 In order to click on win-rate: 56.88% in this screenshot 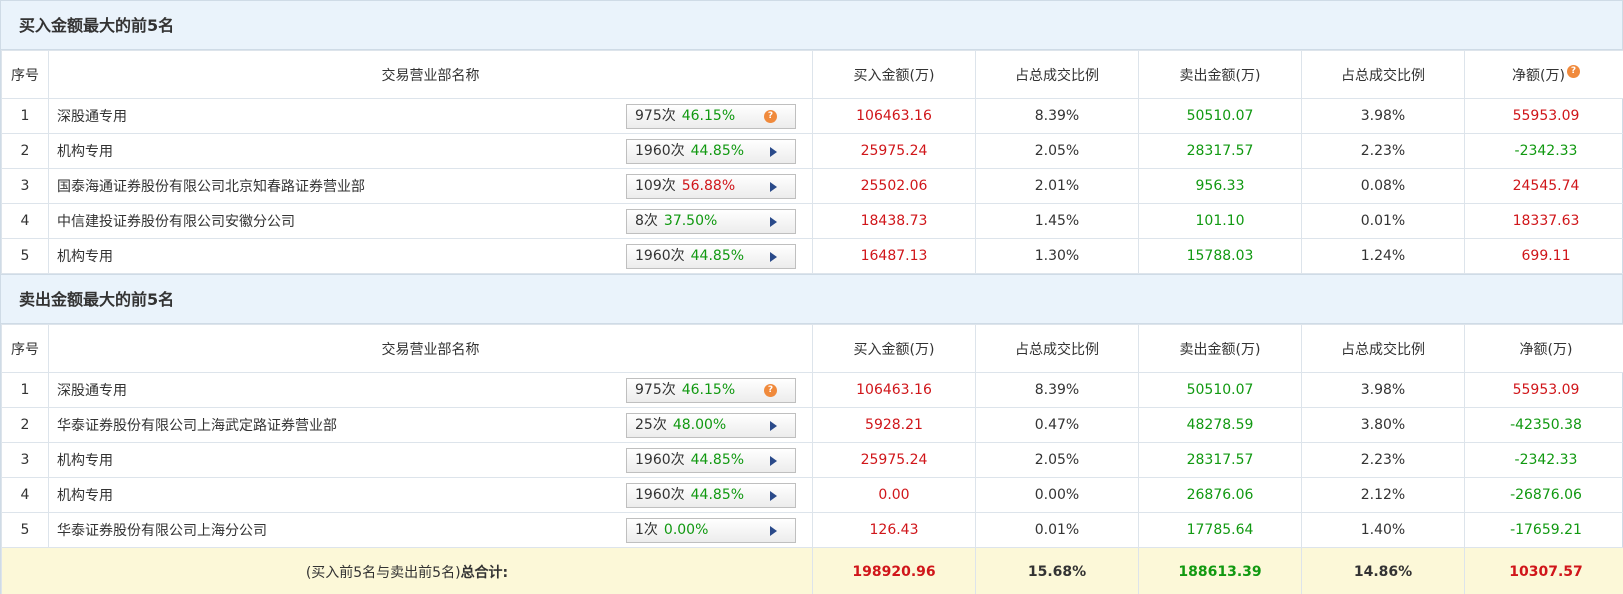, I will do `click(708, 186)`.